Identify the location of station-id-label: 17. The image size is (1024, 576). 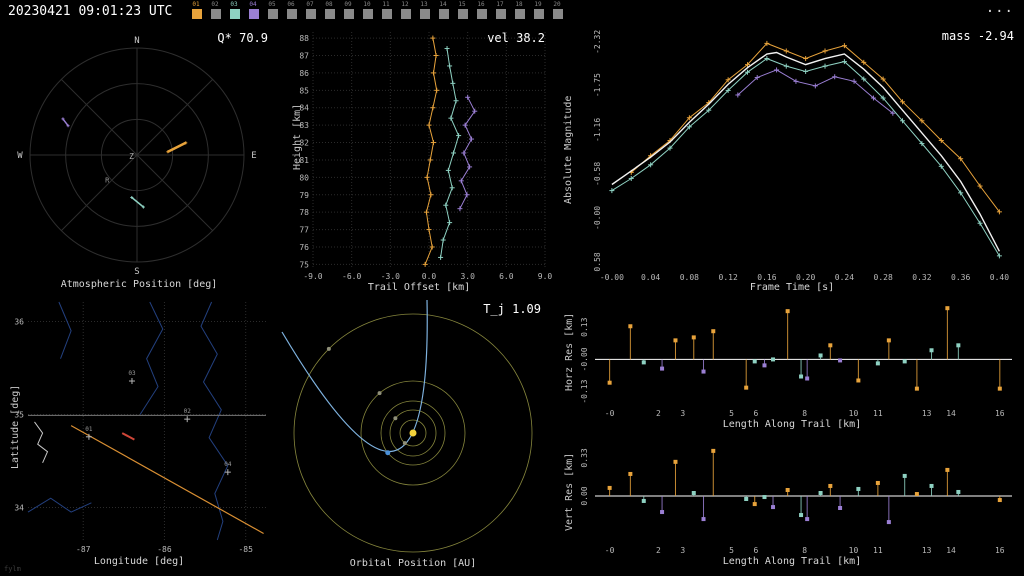
(500, 4).